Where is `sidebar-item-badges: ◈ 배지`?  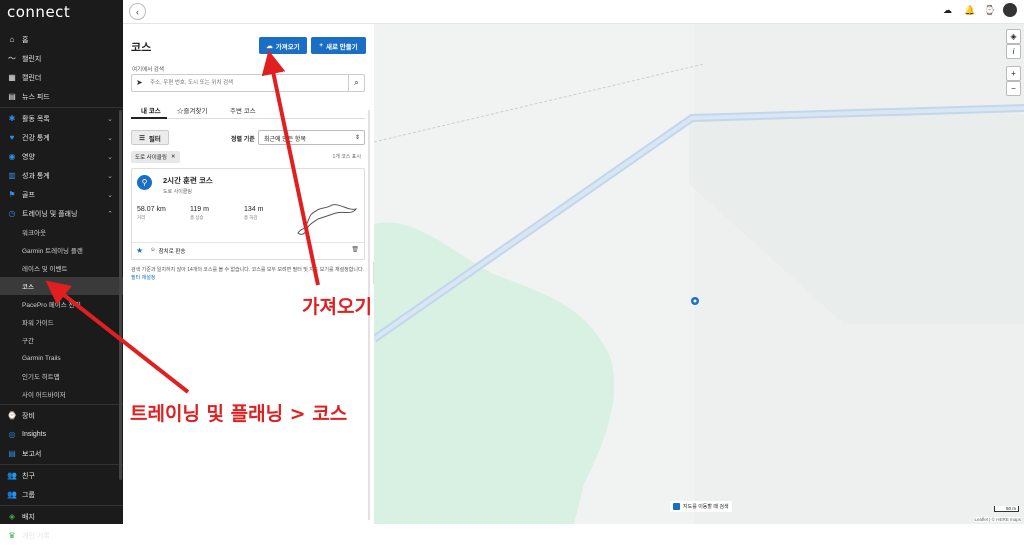 sidebar-item-badges: ◈ 배지 is located at coordinates (61, 516).